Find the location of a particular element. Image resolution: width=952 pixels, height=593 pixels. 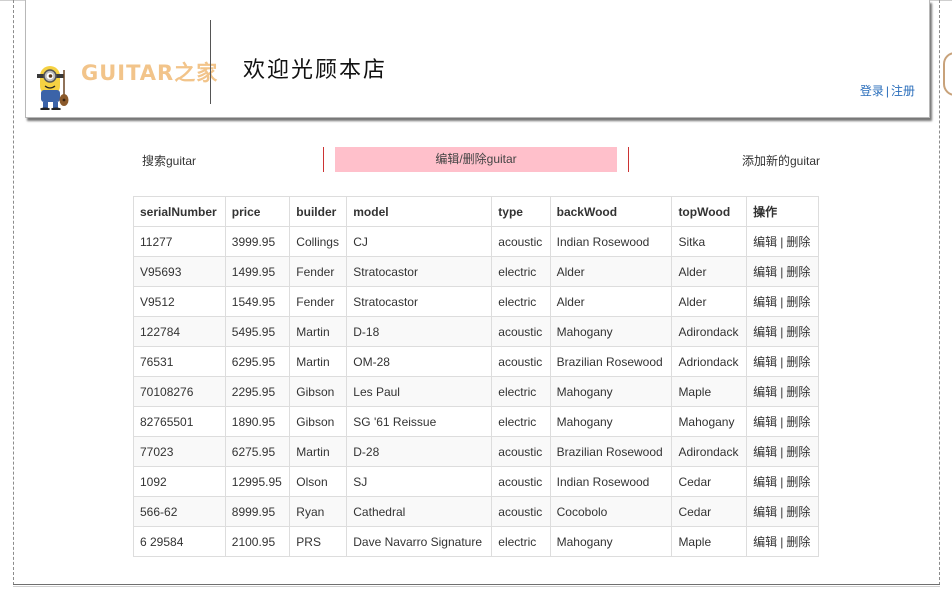

rope-decoration is located at coordinates (947, 74).